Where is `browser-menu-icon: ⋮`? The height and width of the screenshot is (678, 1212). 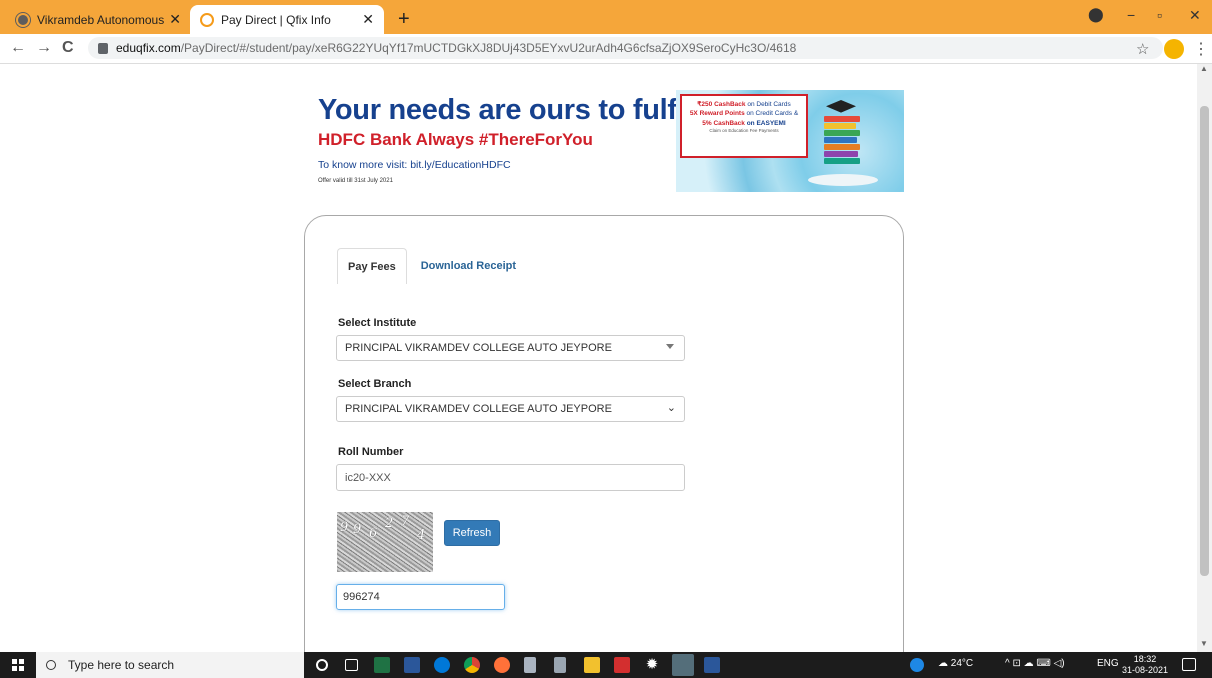
browser-menu-icon: ⋮ is located at coordinates (1201, 49).